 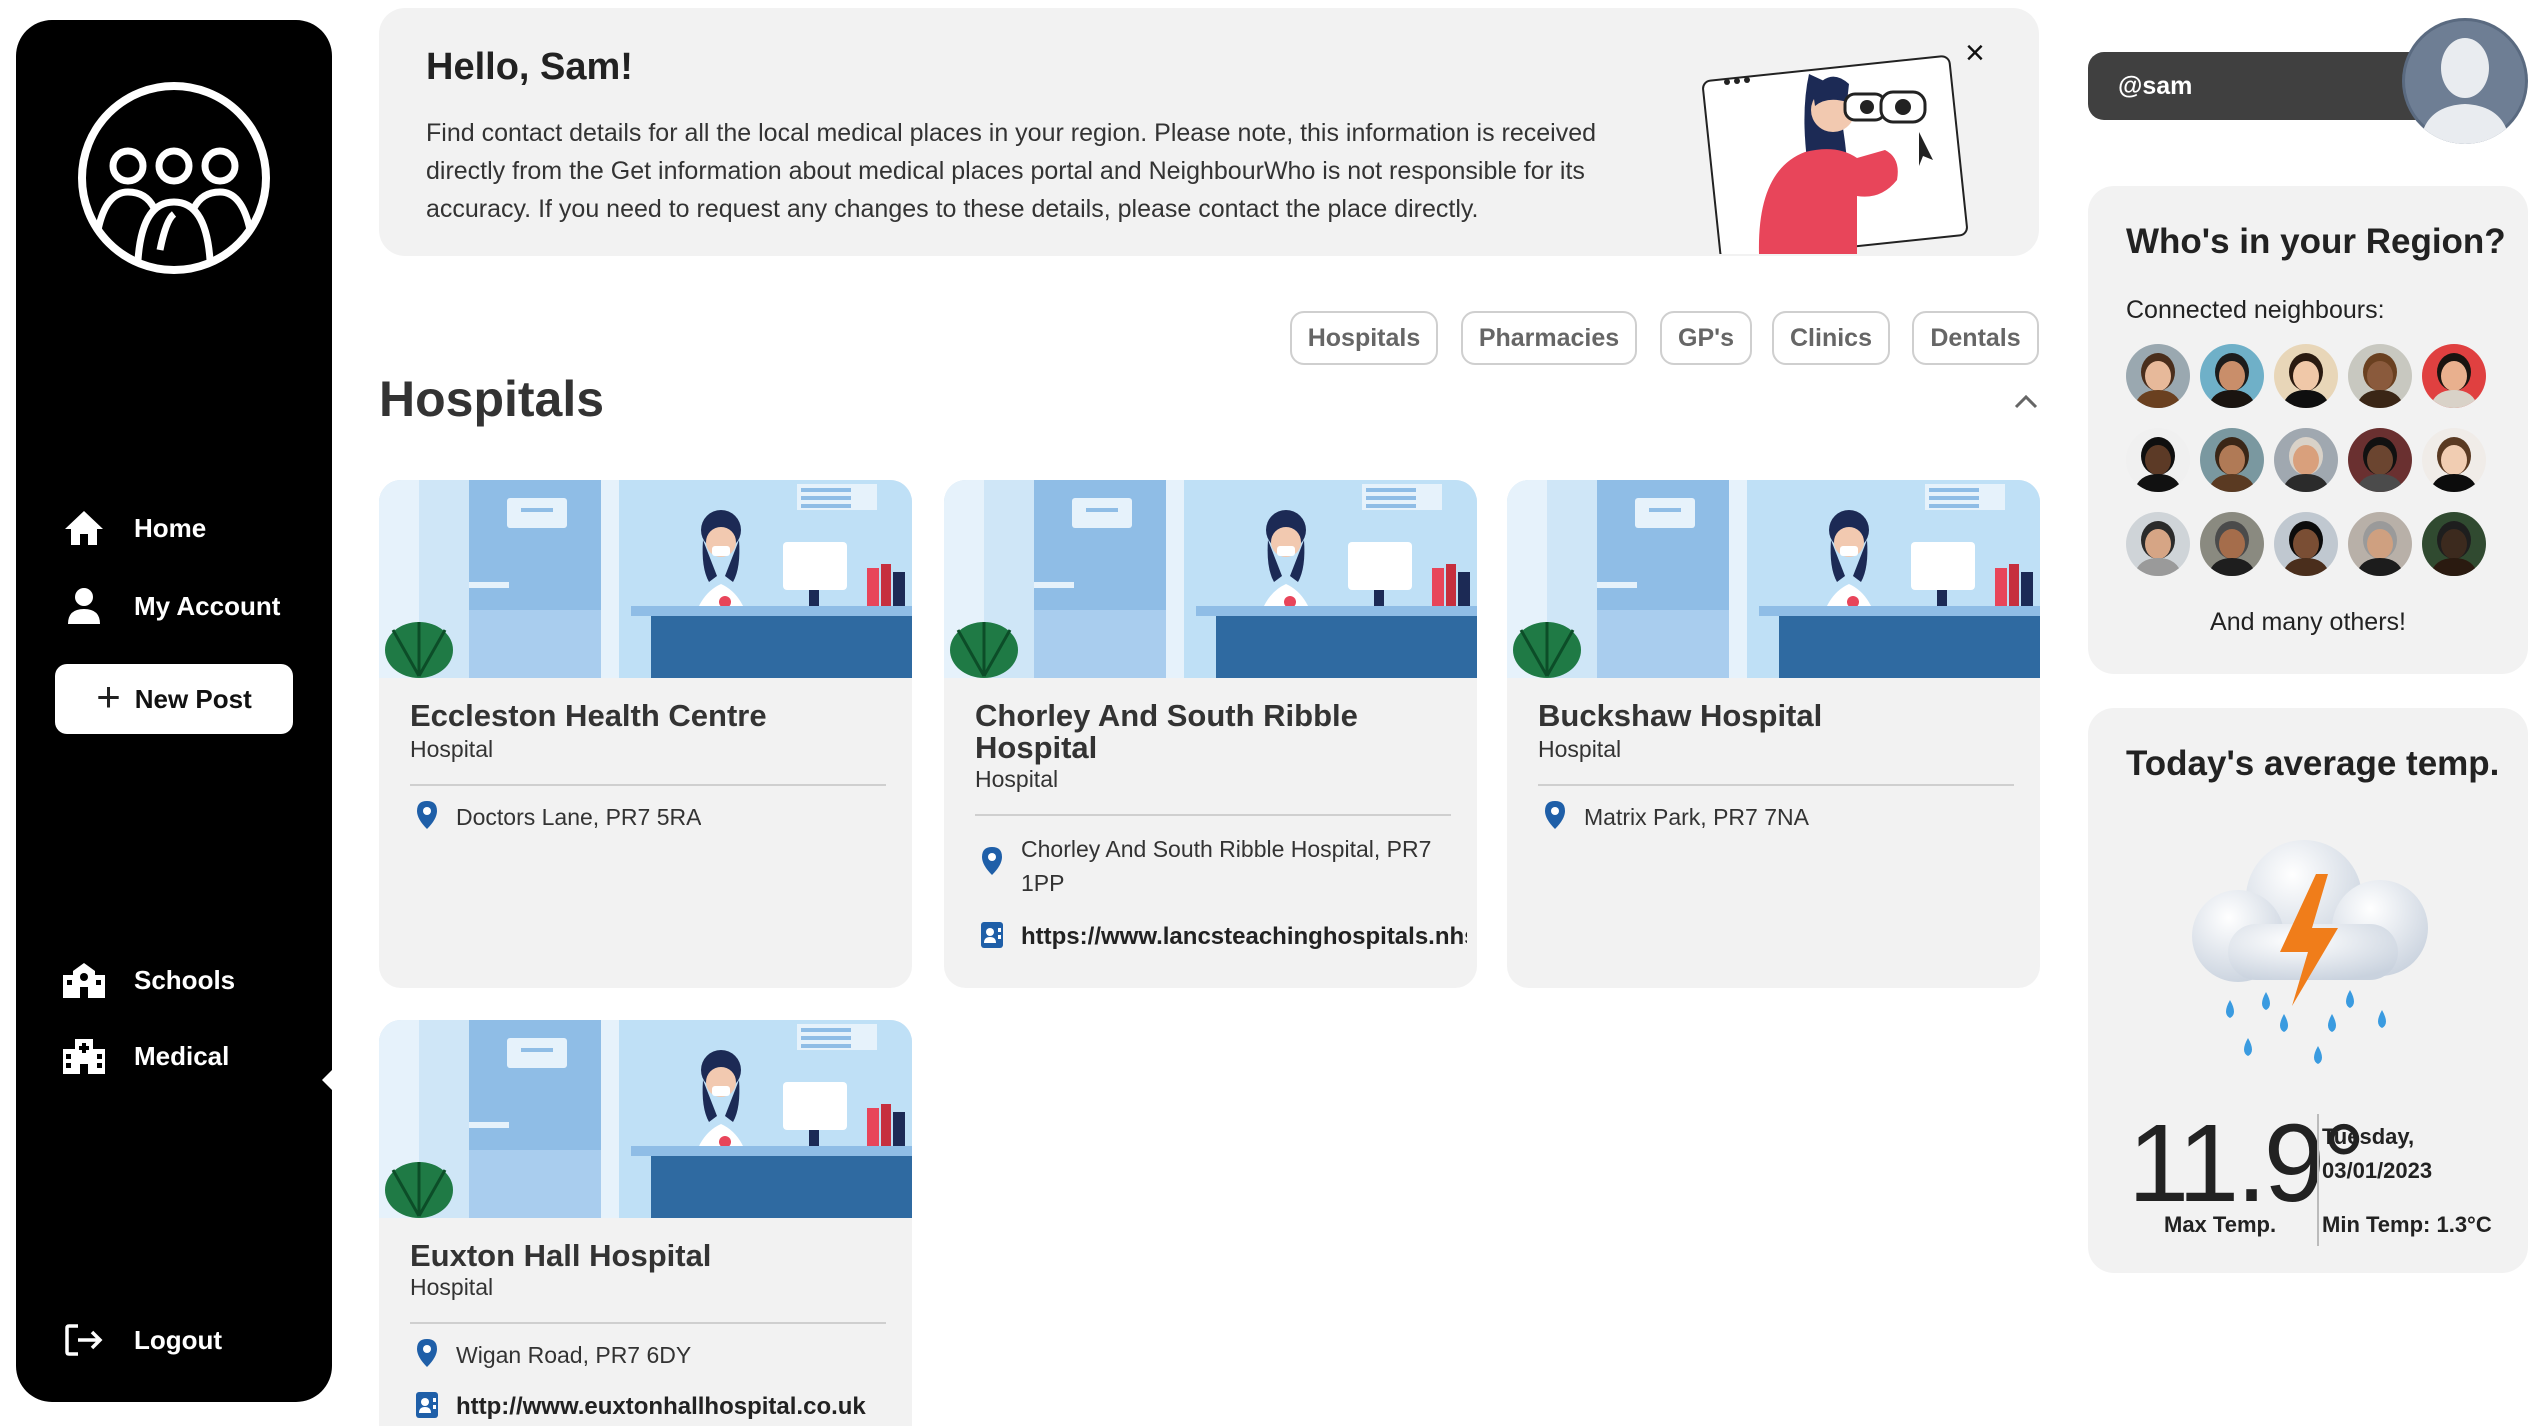 I want to click on place-address: Doctors Lane, PR7 5RA, so click(x=579, y=817).